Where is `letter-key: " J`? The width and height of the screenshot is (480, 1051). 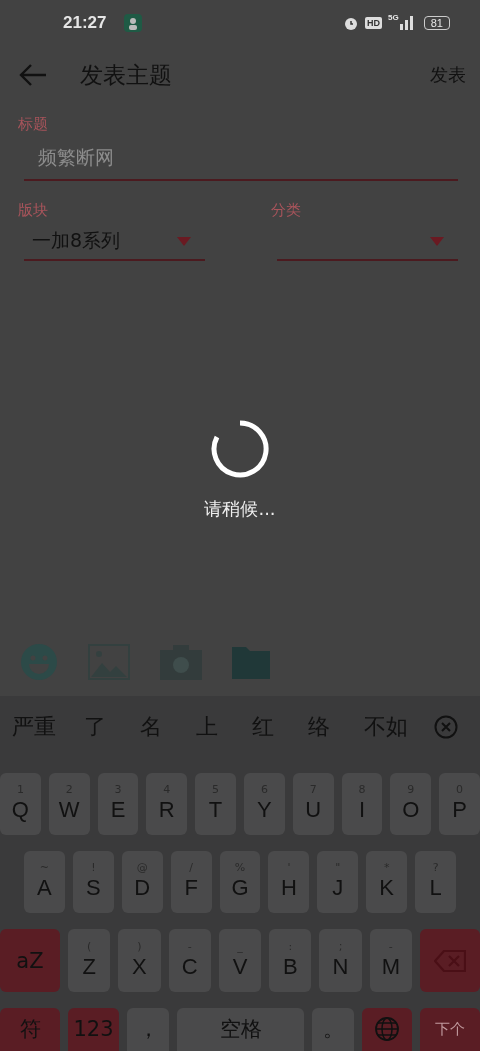 letter-key: " J is located at coordinates (338, 882).